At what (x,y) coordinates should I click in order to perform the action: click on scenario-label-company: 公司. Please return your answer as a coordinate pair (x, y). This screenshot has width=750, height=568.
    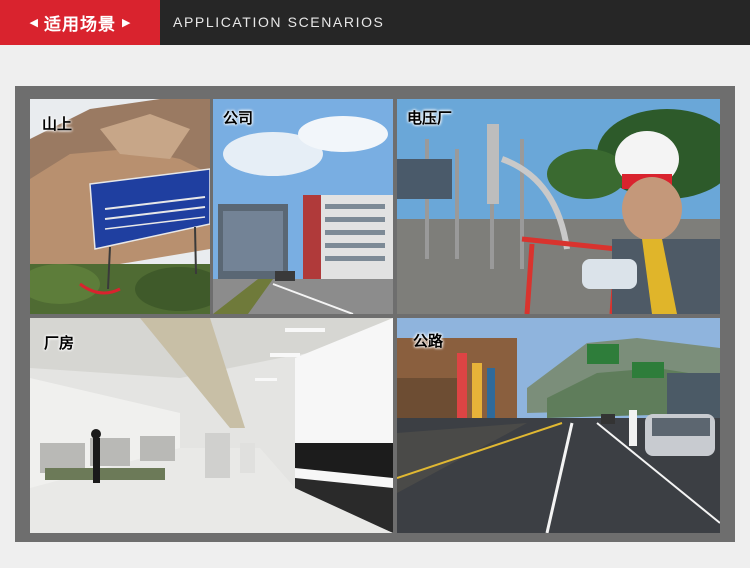
    Looking at the image, I should click on (238, 118).